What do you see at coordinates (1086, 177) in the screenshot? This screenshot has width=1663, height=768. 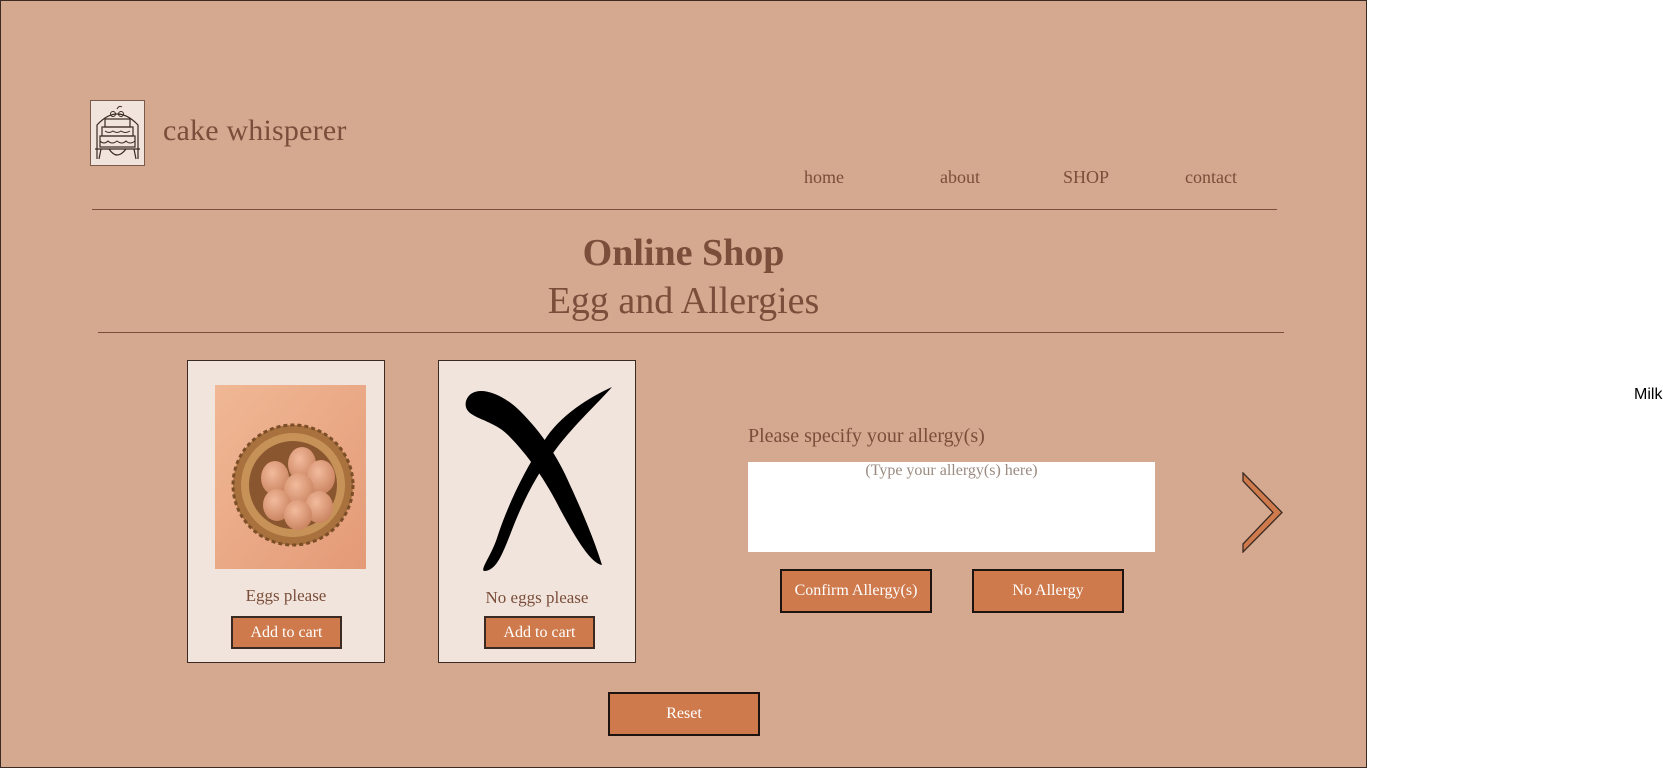 I see `nav-shop: SHOP` at bounding box center [1086, 177].